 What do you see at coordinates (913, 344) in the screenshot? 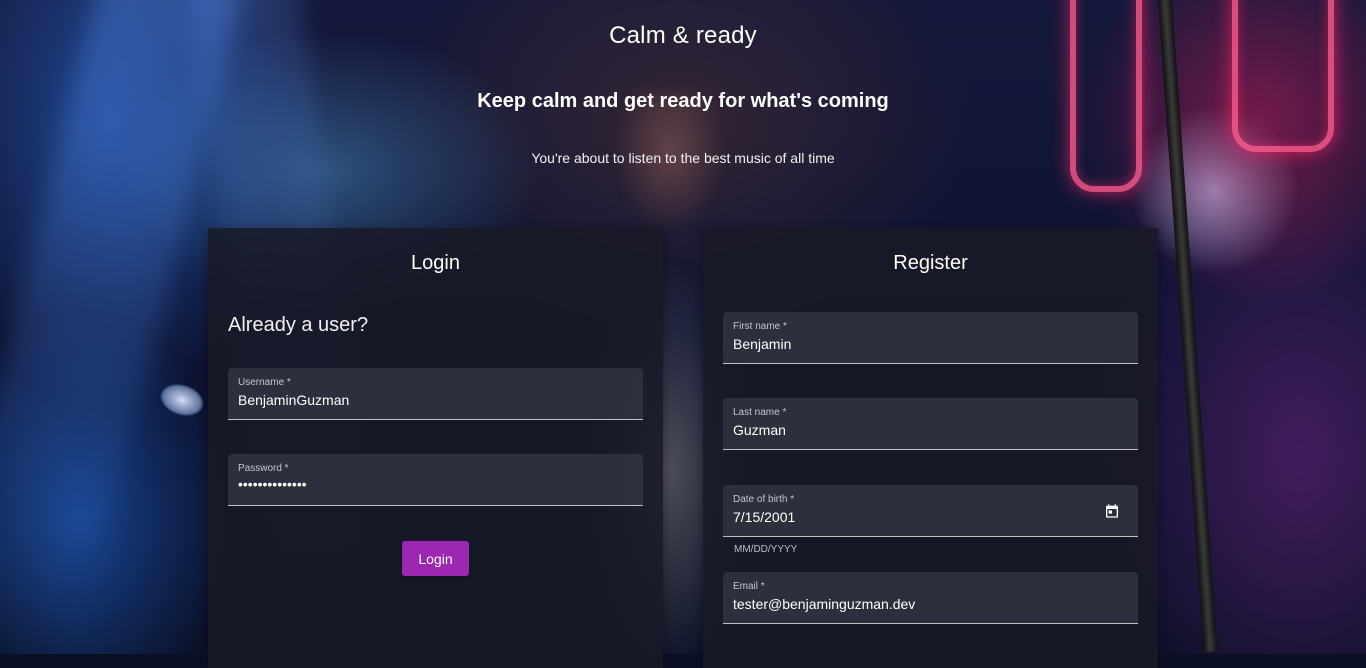
I see `first-name-input` at bounding box center [913, 344].